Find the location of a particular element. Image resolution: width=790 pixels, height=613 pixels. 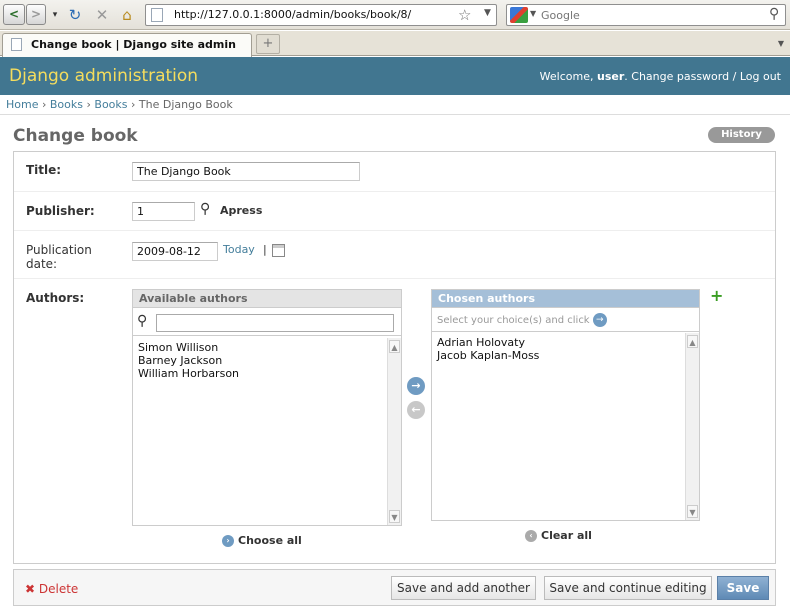

available-filter: ⚲ is located at coordinates (267, 322).